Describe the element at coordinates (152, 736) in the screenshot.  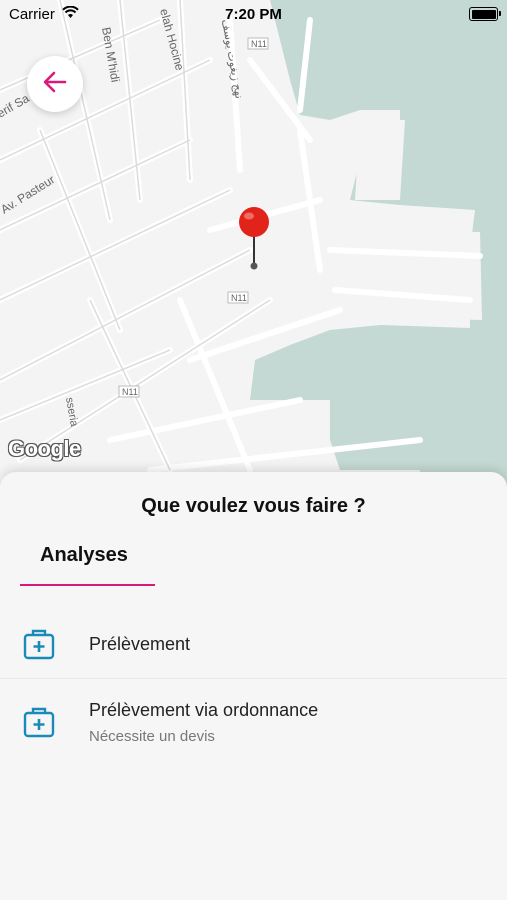
I see `list-item-subtitle: Nécessite un devis` at that location.